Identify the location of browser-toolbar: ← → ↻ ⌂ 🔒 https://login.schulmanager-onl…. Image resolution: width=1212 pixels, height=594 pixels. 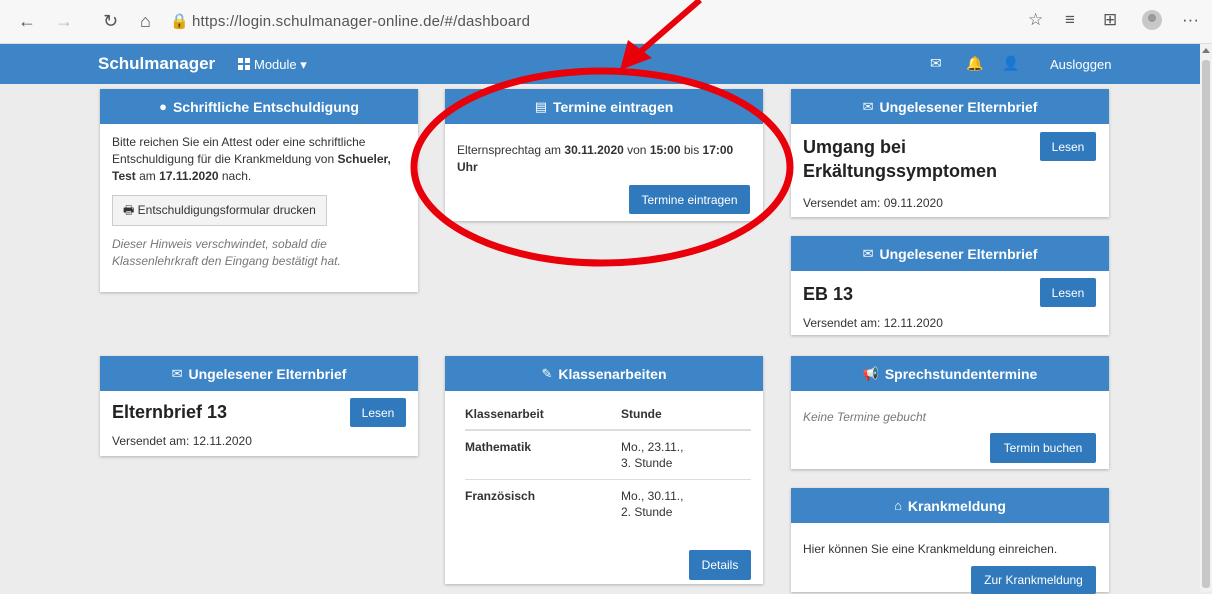
(606, 22).